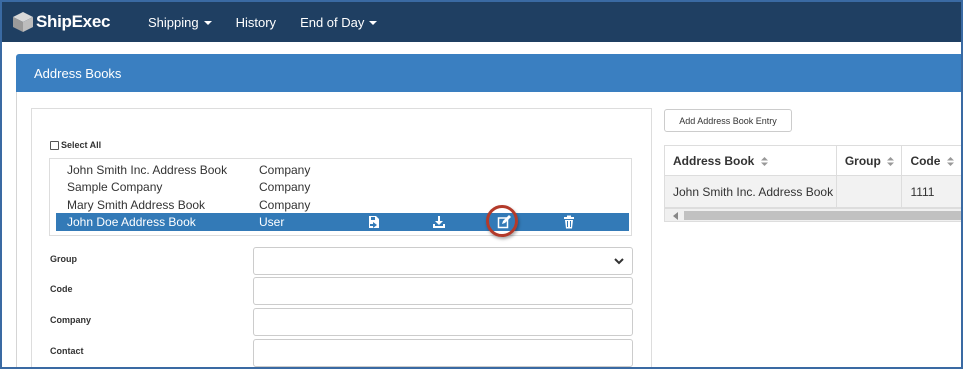  I want to click on brand-name: ShipExec, so click(73, 21).